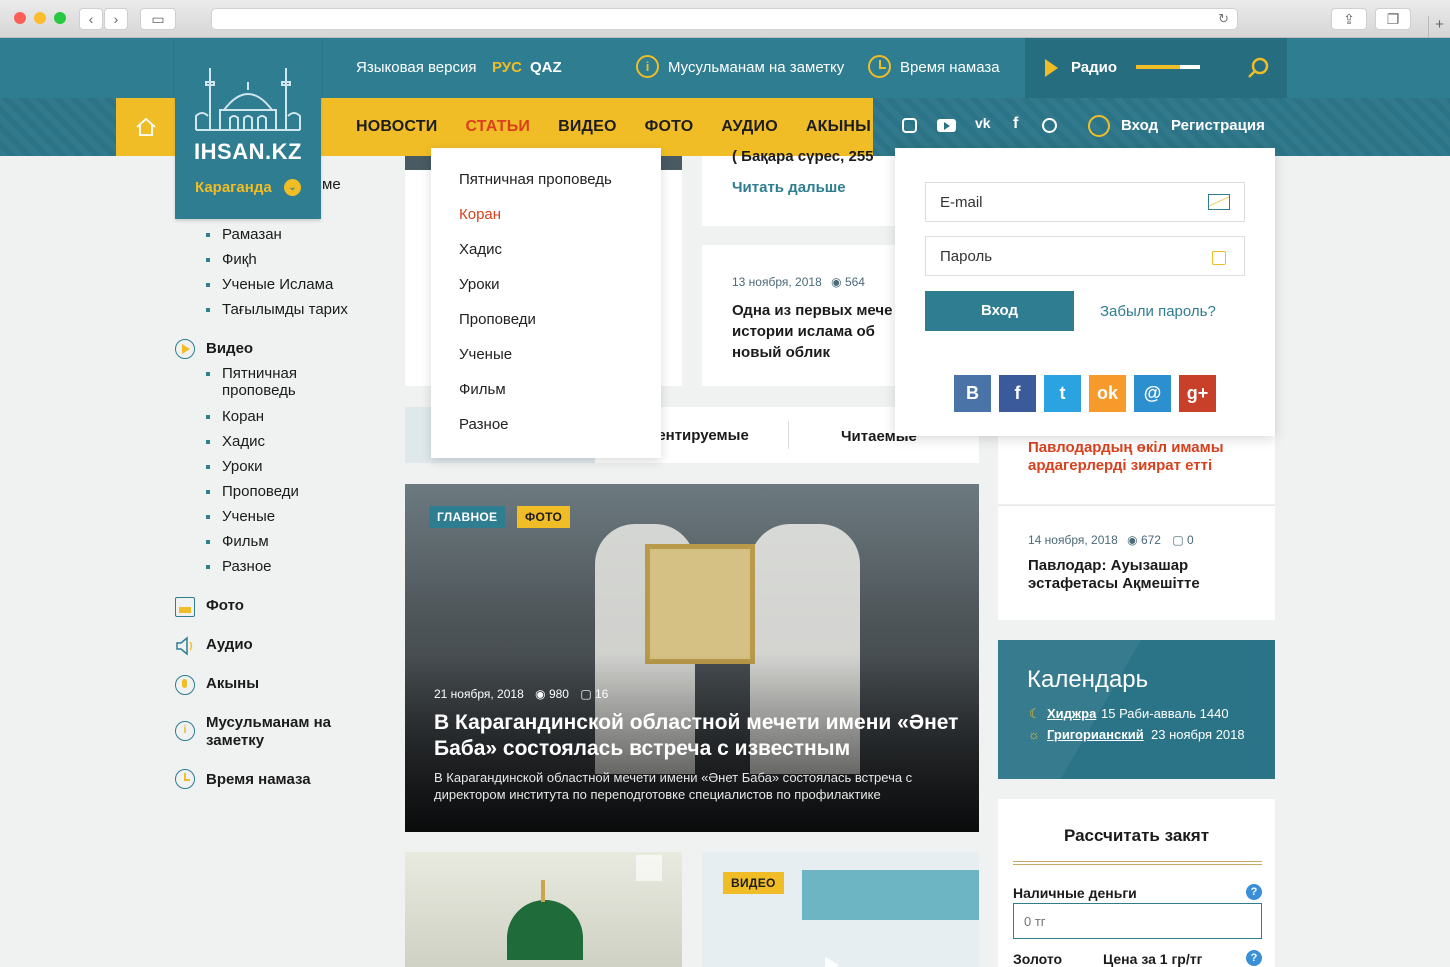  I want to click on tag-main: ГЛАВНОЕ, so click(467, 517).